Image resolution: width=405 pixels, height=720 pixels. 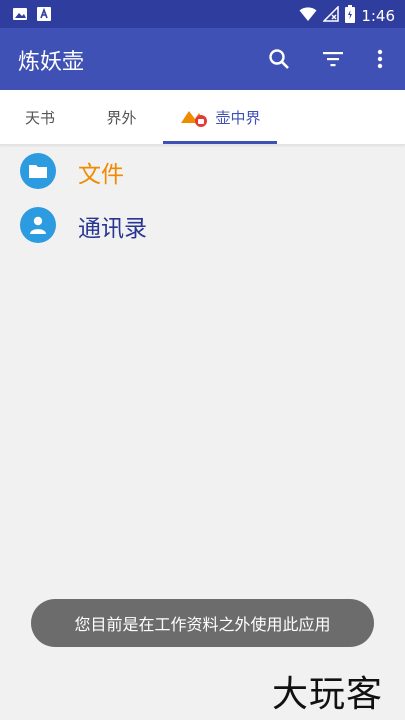 I want to click on more-options-button, so click(x=380, y=59).